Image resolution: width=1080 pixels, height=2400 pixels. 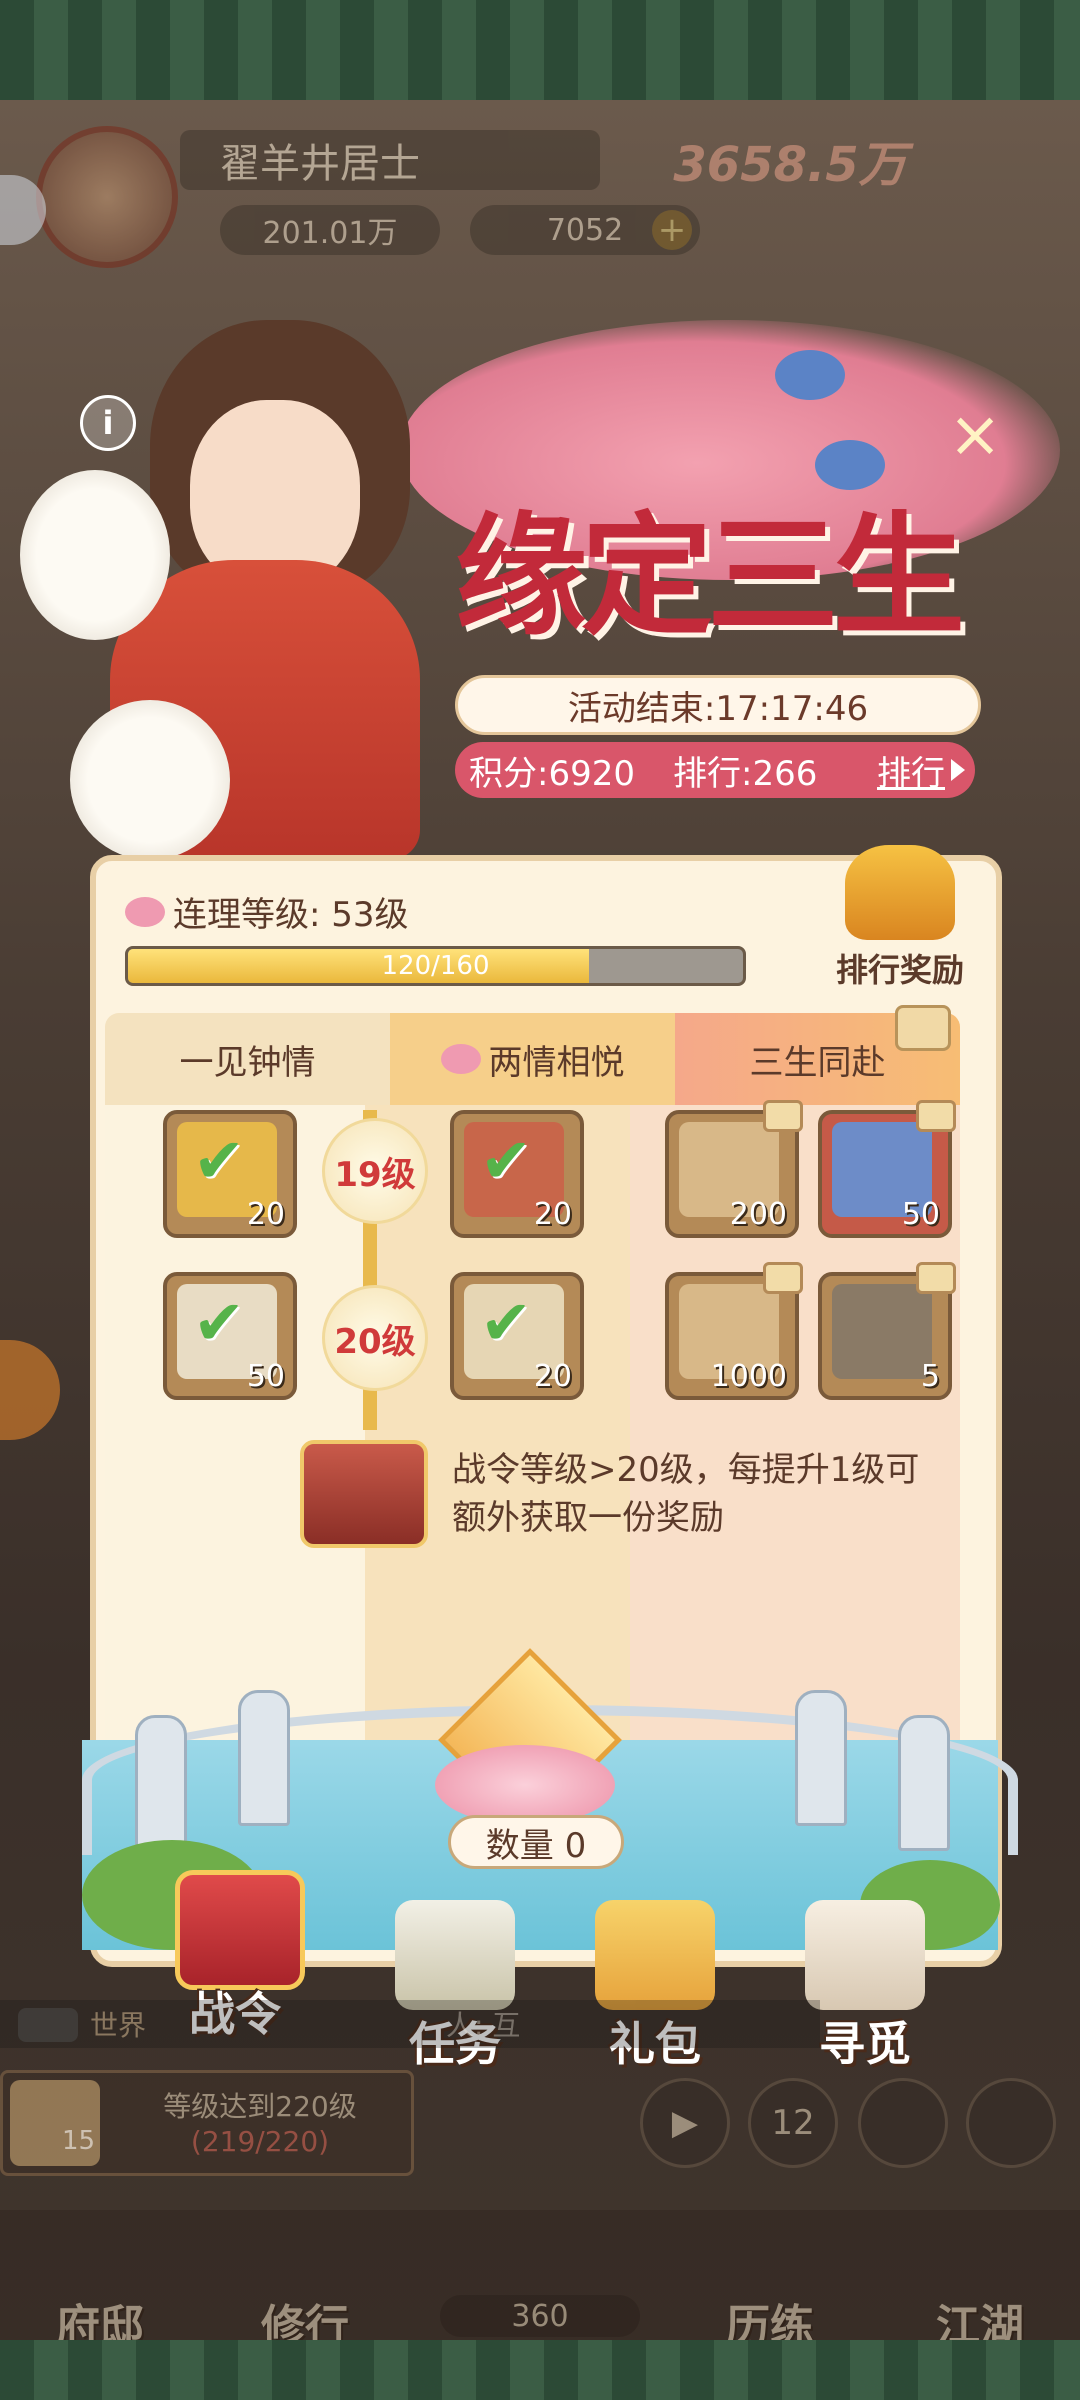 I want to click on player-avatar, so click(x=107, y=197).